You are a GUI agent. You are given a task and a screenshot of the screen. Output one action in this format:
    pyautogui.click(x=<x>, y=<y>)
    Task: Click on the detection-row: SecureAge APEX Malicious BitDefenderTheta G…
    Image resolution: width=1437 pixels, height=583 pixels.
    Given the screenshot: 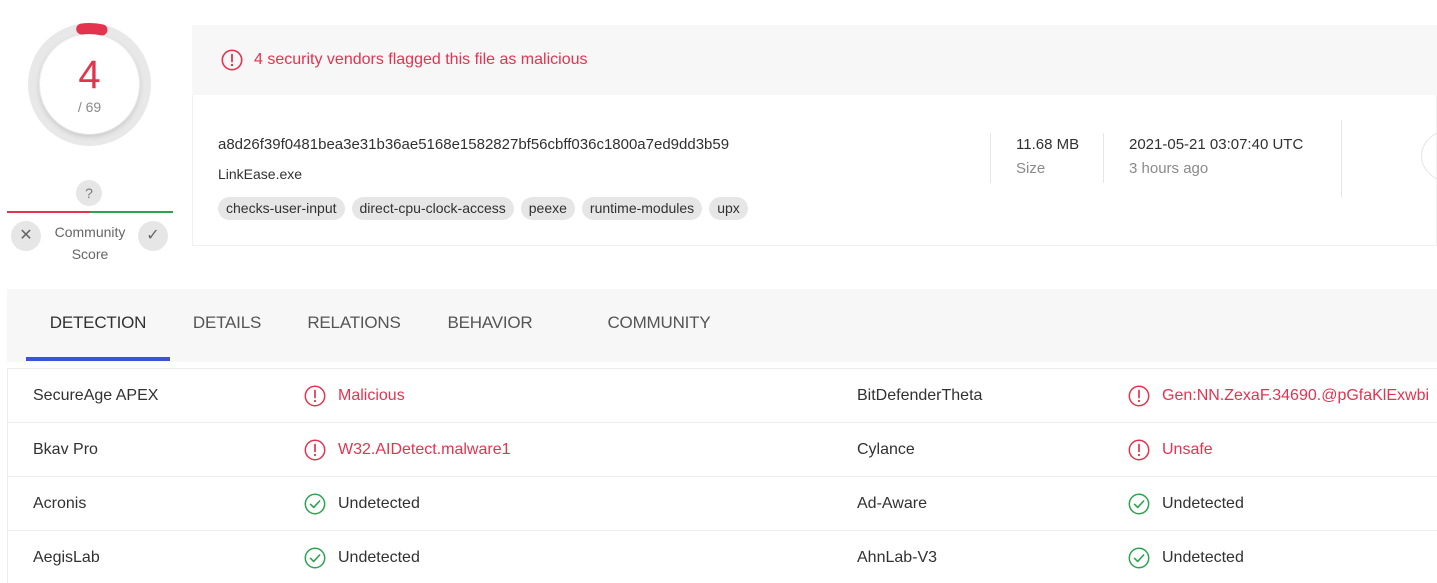 What is the action you would take?
    pyautogui.click(x=722, y=396)
    